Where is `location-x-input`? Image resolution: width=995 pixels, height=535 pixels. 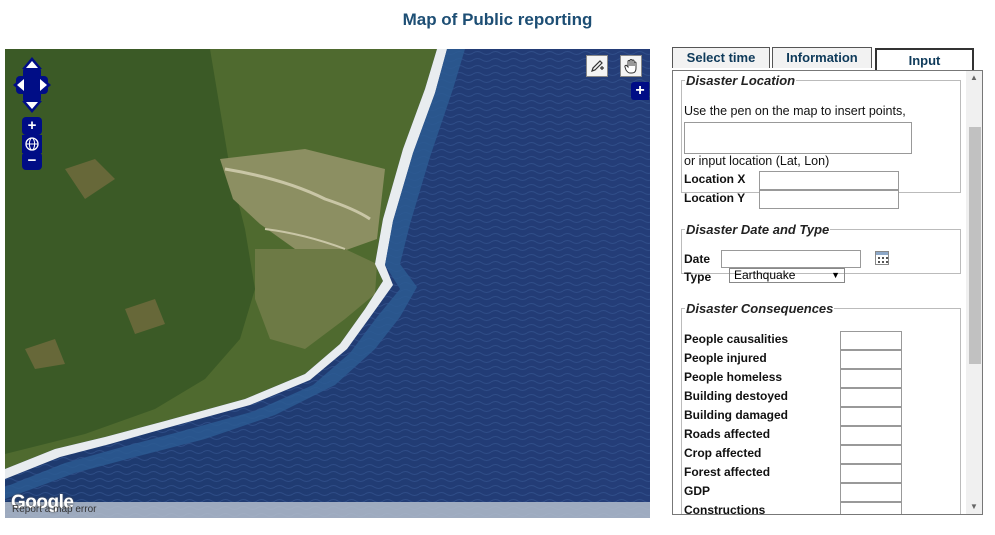 location-x-input is located at coordinates (829, 180).